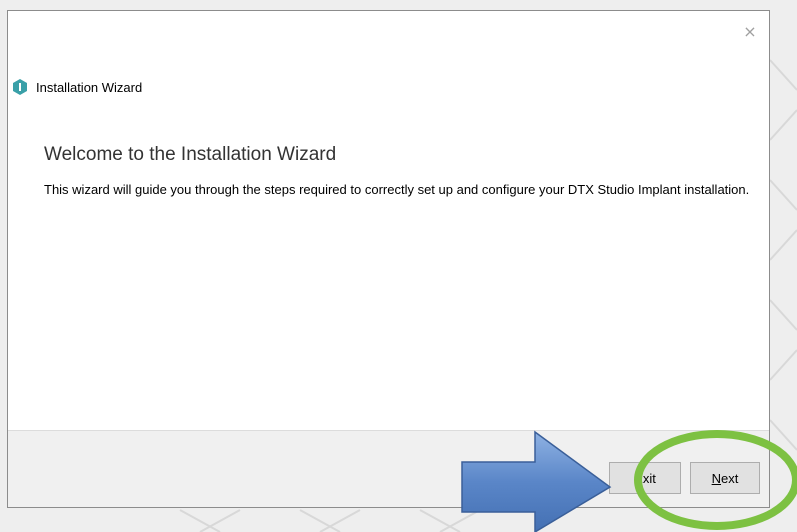 The width and height of the screenshot is (797, 532). I want to click on window-title: Installation Wizard, so click(89, 87).